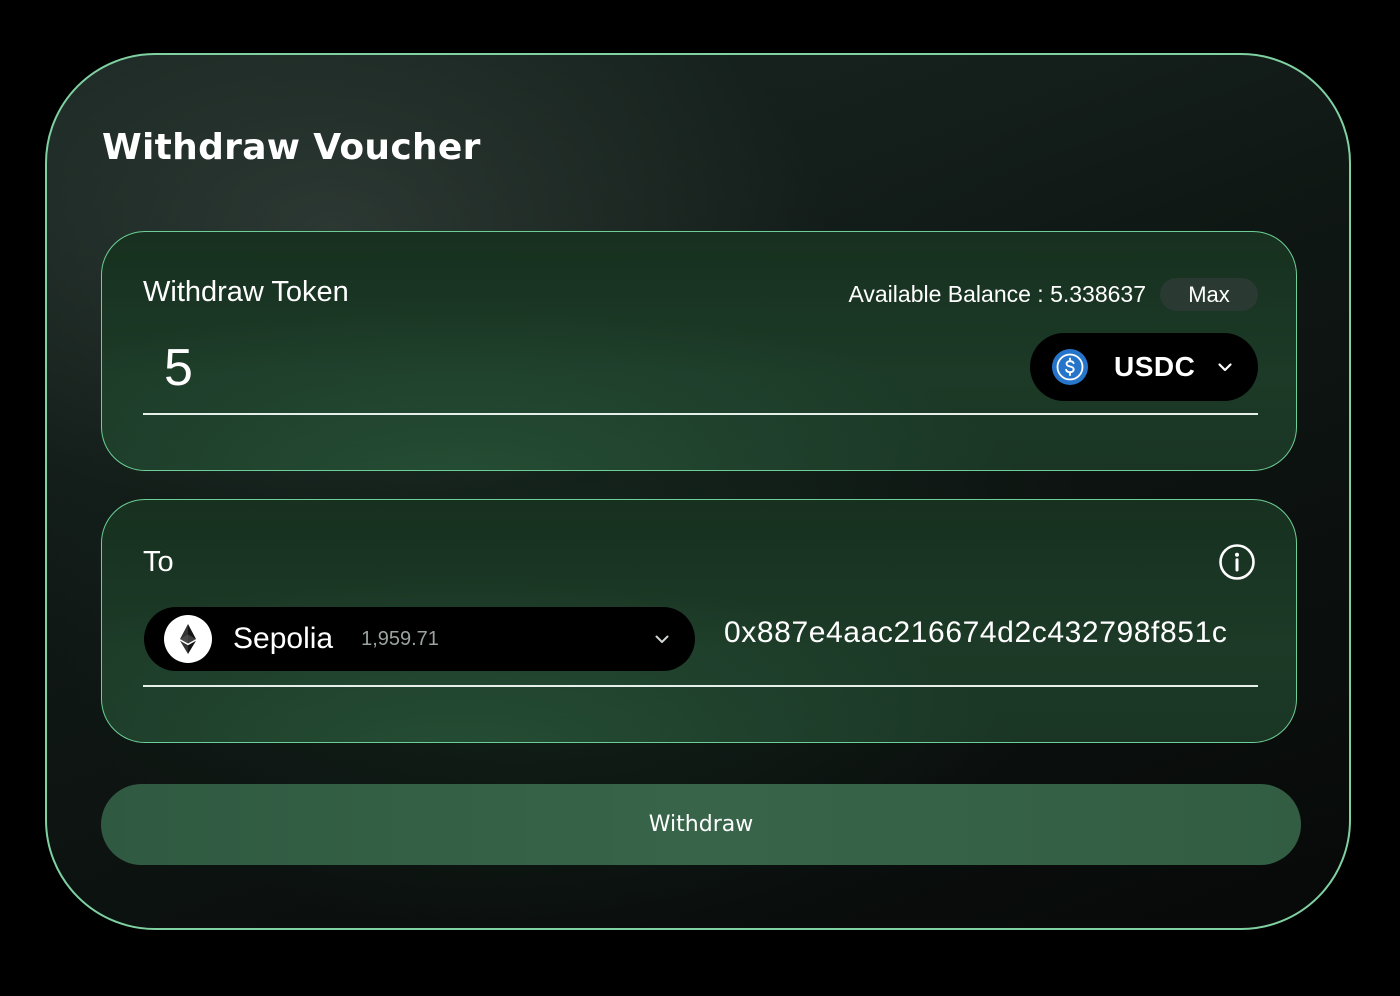 The width and height of the screenshot is (1400, 996). Describe the element at coordinates (1155, 366) in the screenshot. I see `token-symbol: USDC` at that location.